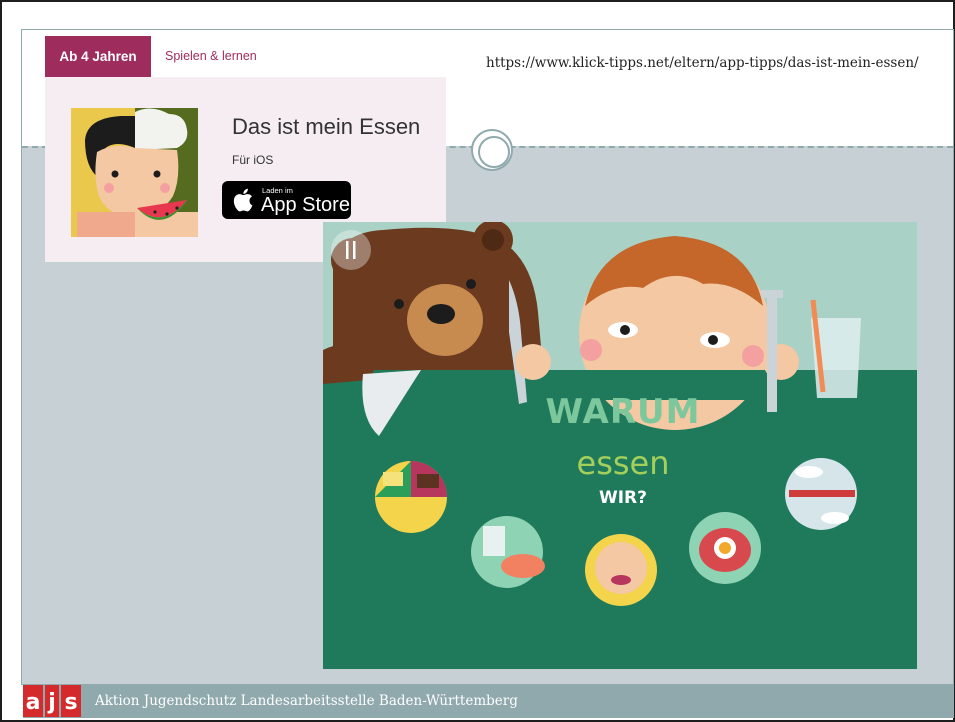 The height and width of the screenshot is (722, 955). What do you see at coordinates (243, 200) in the screenshot?
I see `apple-icon` at bounding box center [243, 200].